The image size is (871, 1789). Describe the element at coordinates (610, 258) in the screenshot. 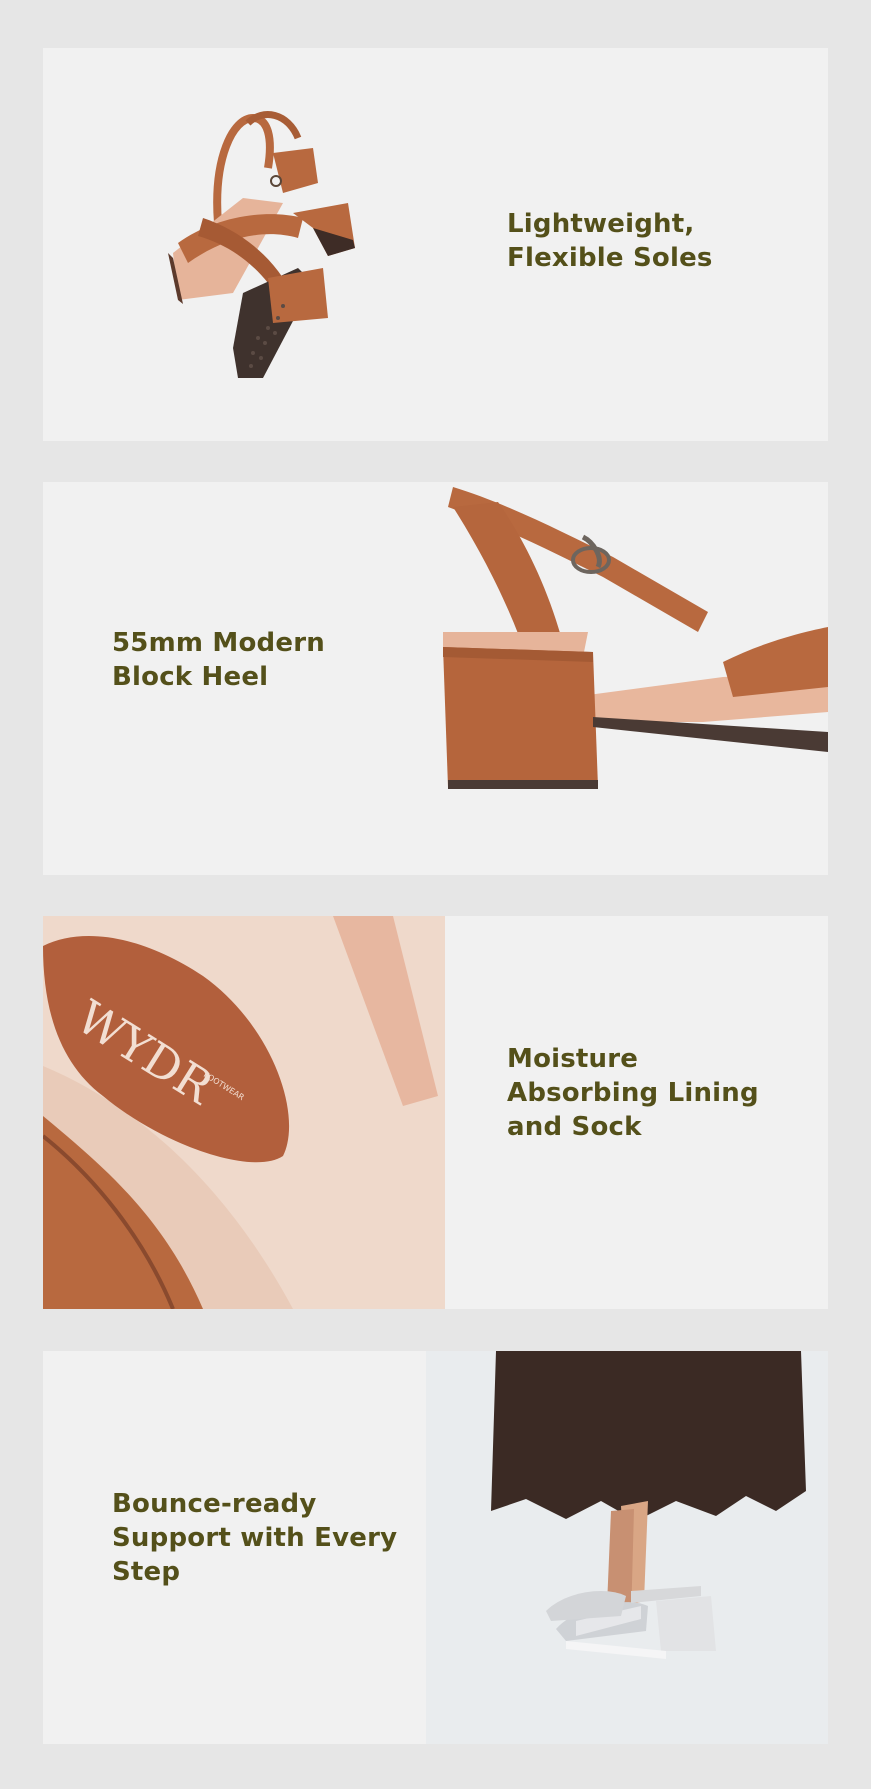

I see `caption-line: Flexible Soles` at that location.